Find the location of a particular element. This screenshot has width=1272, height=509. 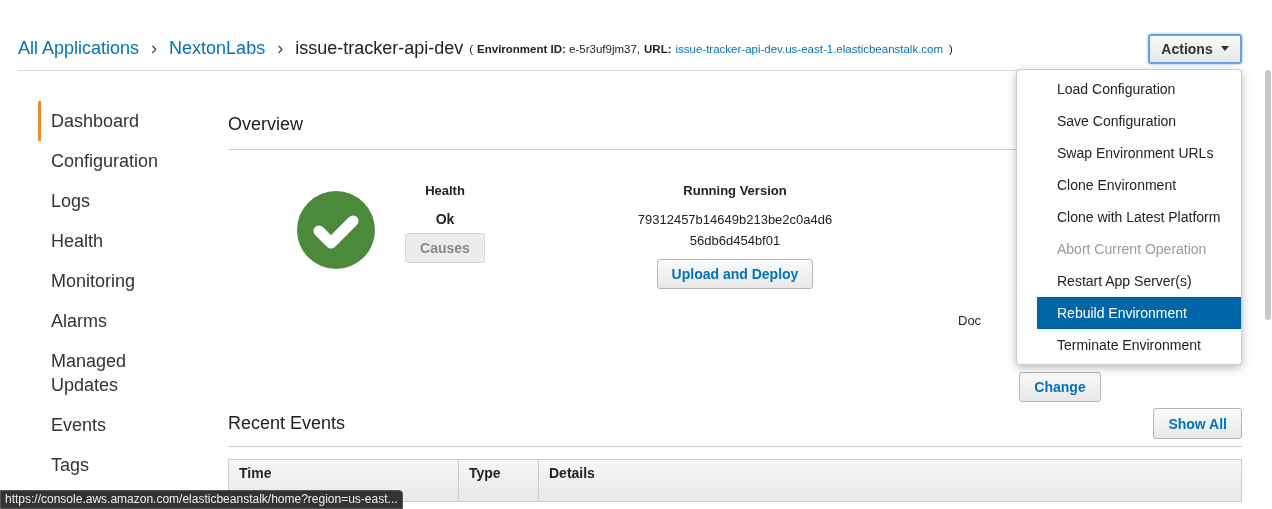

menu-item: Terminate Environment is located at coordinates (1139, 345).